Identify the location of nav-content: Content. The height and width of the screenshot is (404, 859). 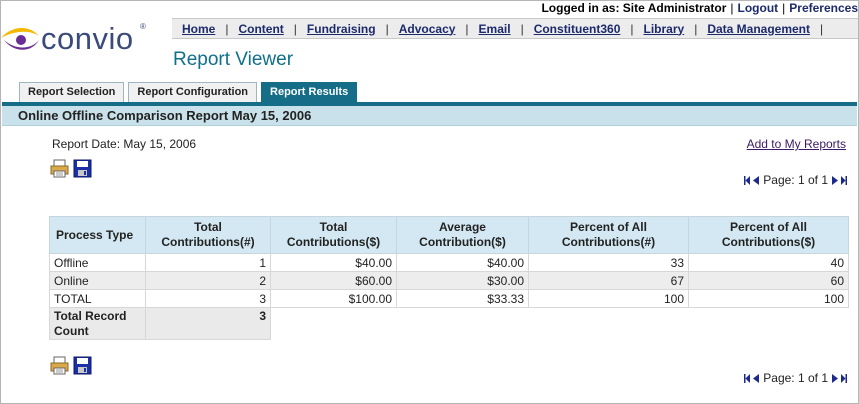
(260, 29).